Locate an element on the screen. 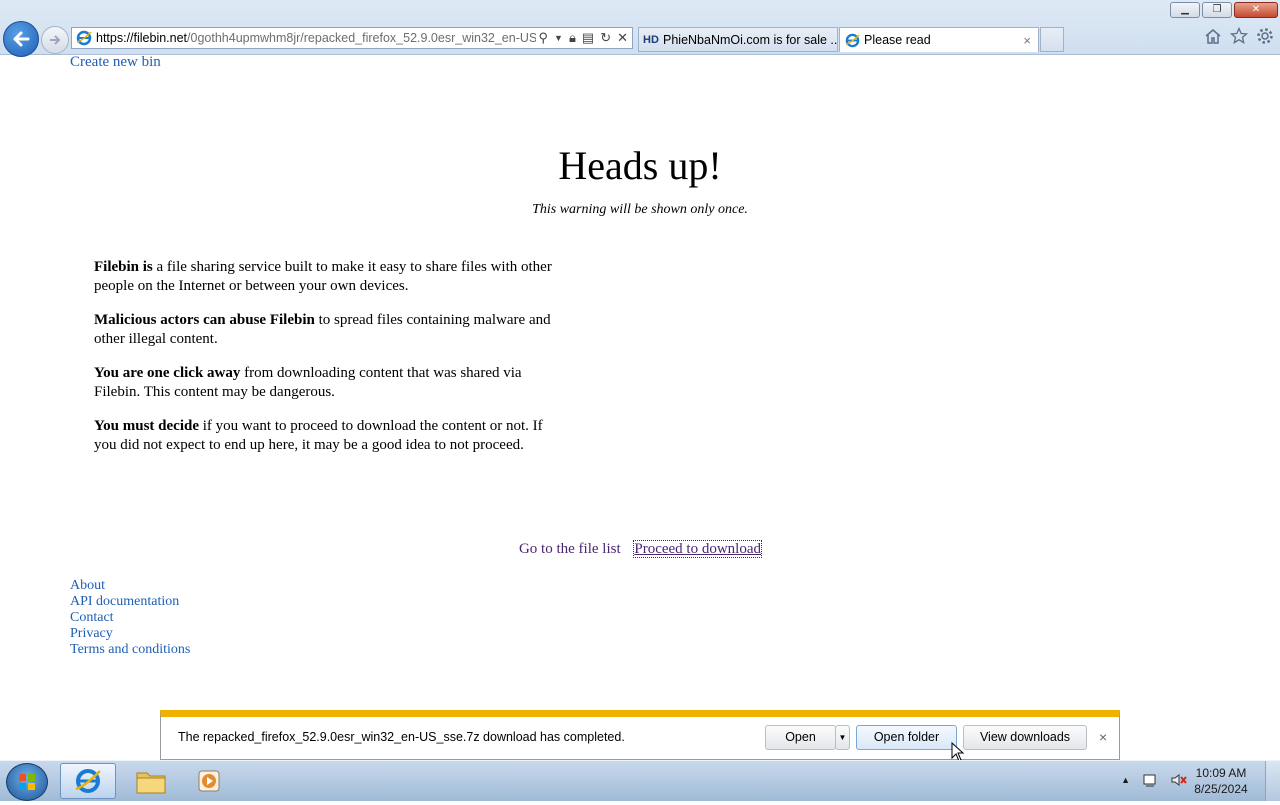 The image size is (1280, 805). taskbar: ▲ 10:09 AM 8/25/2024 is located at coordinates (640, 780).